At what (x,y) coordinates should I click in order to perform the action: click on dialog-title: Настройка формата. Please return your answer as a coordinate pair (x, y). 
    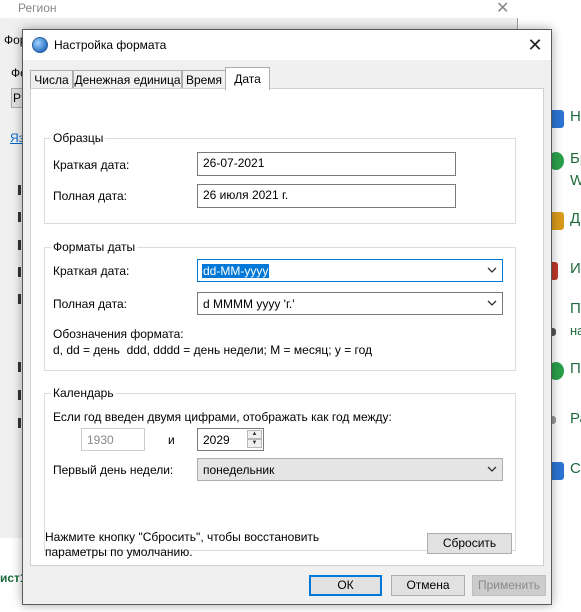
    Looking at the image, I should click on (110, 45).